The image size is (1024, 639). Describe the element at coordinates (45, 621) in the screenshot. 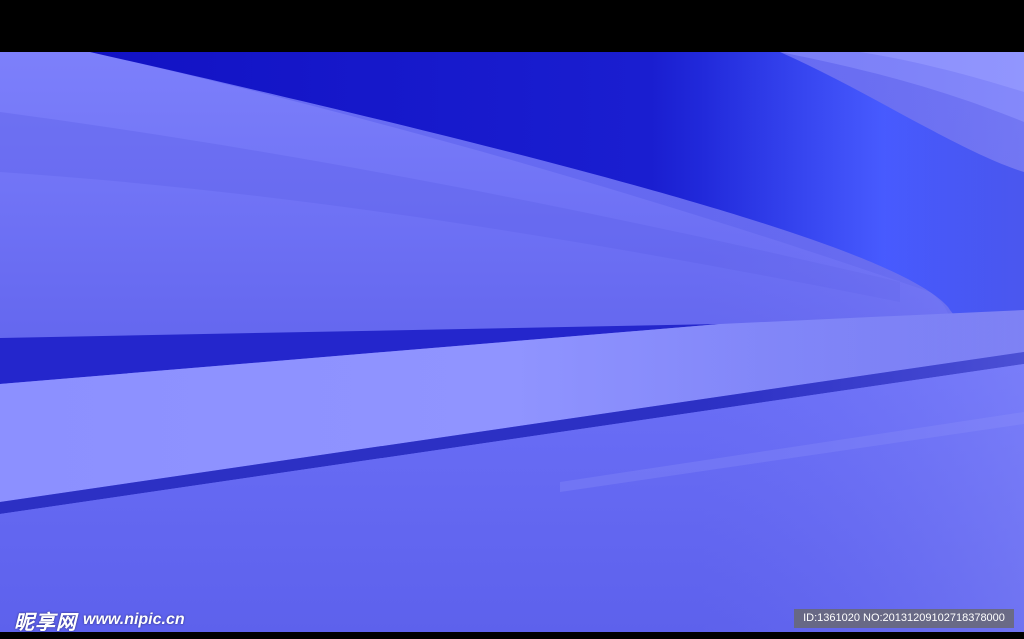

I see `watermark-logo-text: 昵享网` at that location.